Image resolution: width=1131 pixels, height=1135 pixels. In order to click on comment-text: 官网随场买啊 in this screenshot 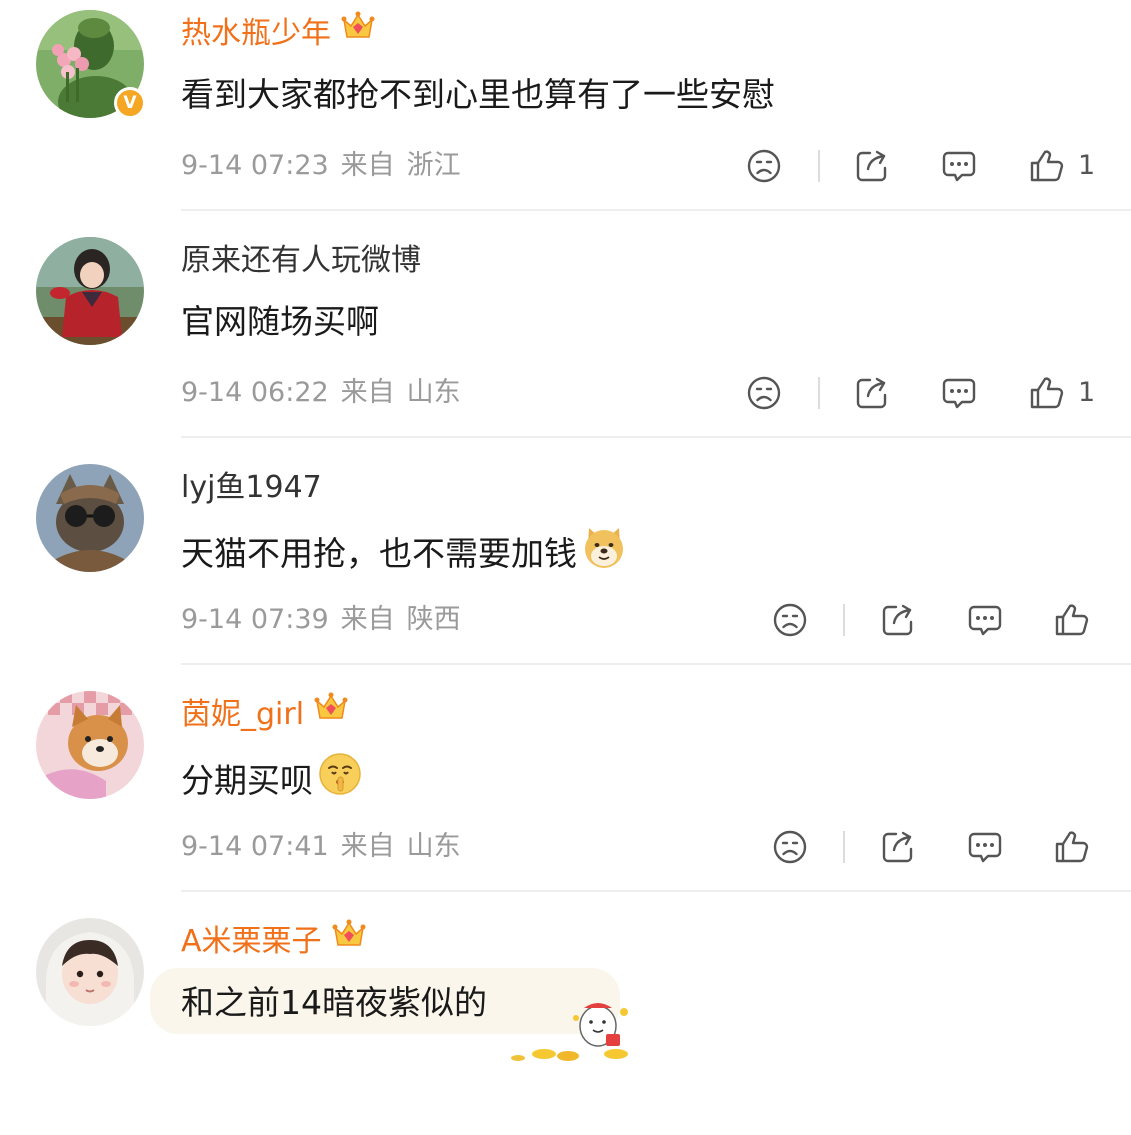, I will do `click(280, 321)`.